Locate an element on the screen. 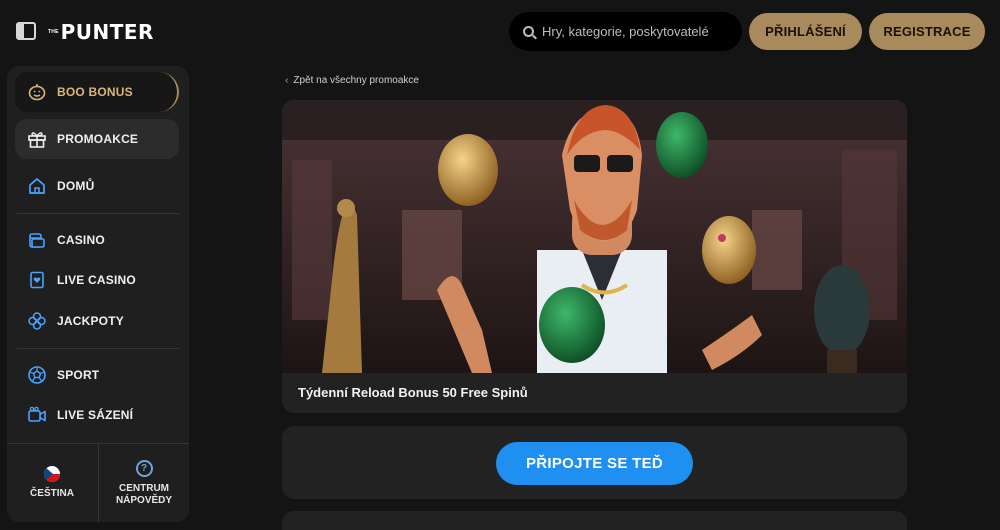 This screenshot has width=1000, height=530. search-bar is located at coordinates (625, 31).